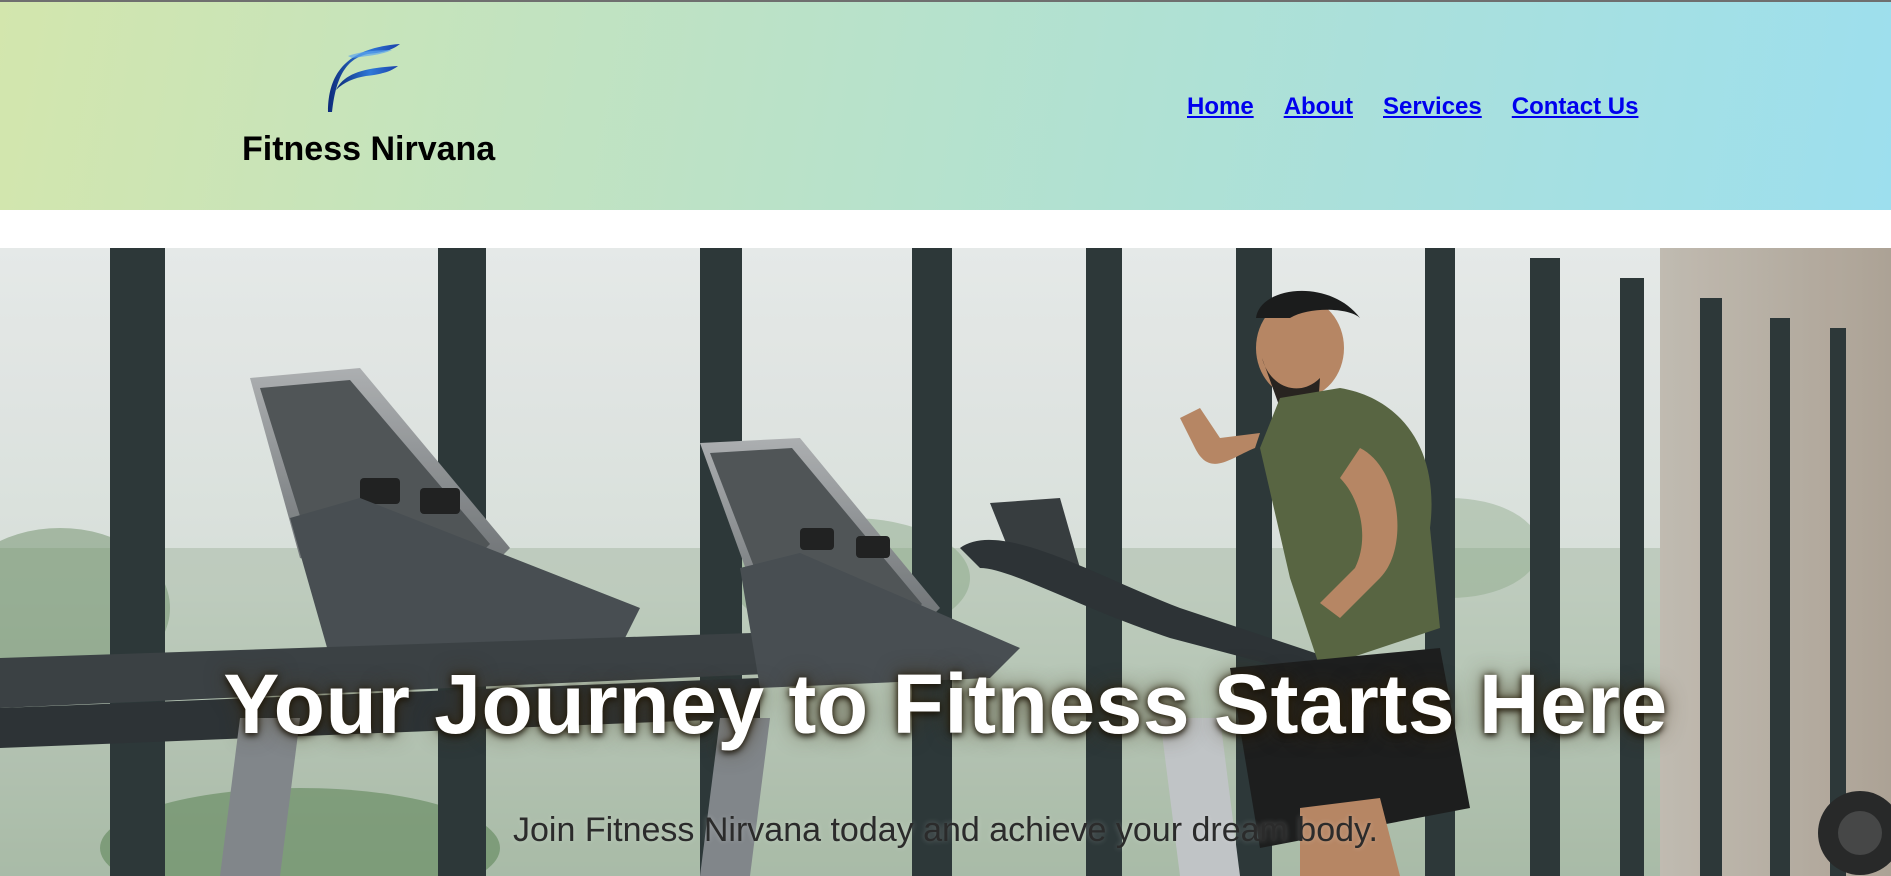 This screenshot has width=1891, height=876. Describe the element at coordinates (945, 704) in the screenshot. I see `hero-title: Your Journey to Fitness Starts Here` at that location.